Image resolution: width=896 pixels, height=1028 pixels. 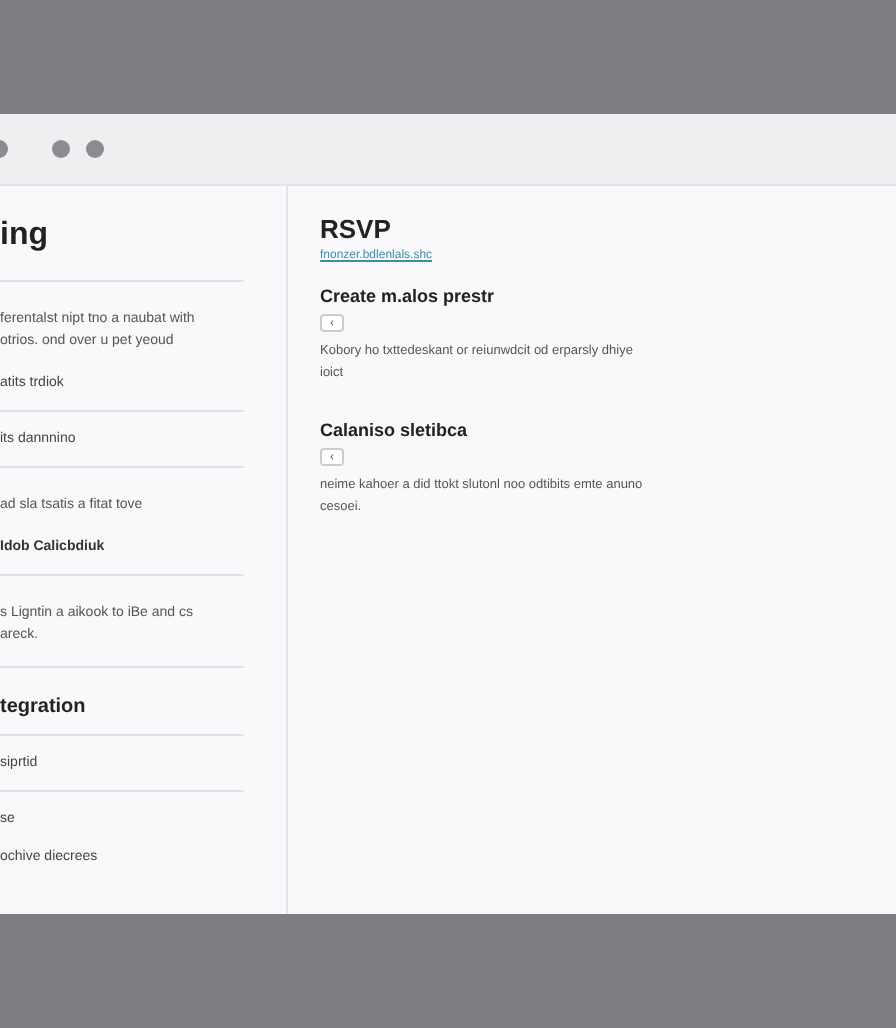 What do you see at coordinates (44, 707) in the screenshot?
I see `section-heading: tegration` at bounding box center [44, 707].